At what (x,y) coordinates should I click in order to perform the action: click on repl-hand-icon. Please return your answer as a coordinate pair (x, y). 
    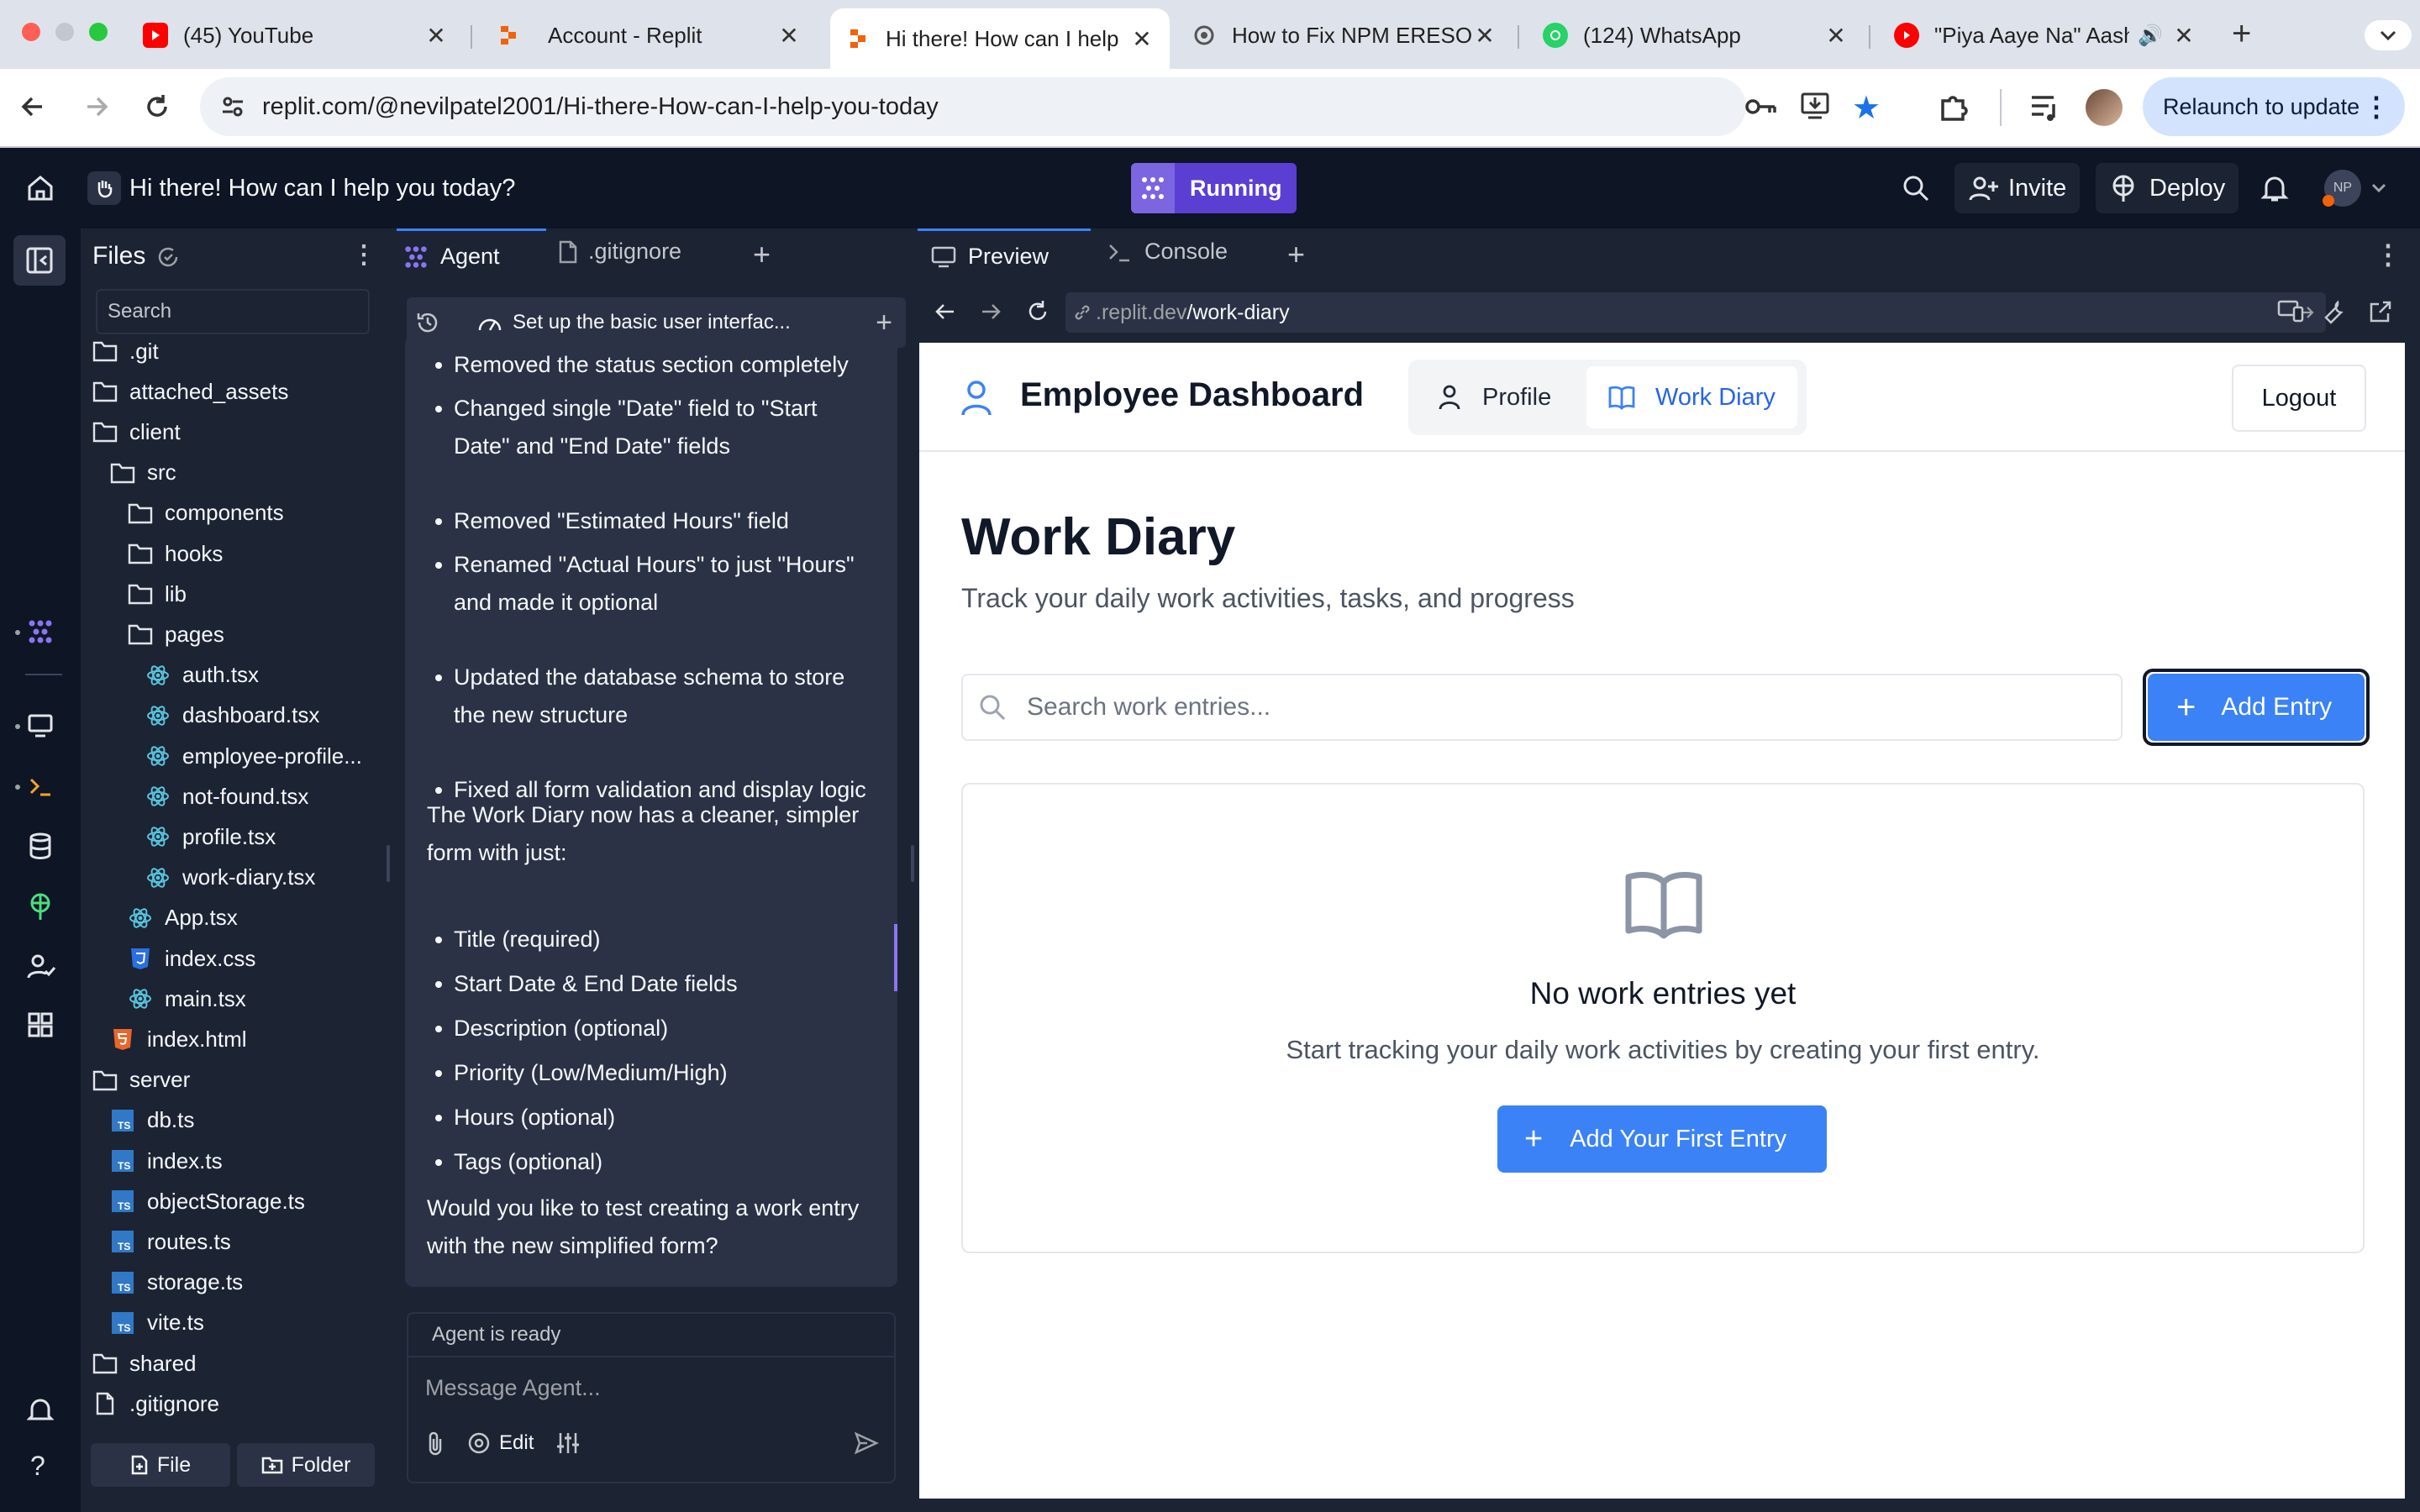
    Looking at the image, I should click on (104, 188).